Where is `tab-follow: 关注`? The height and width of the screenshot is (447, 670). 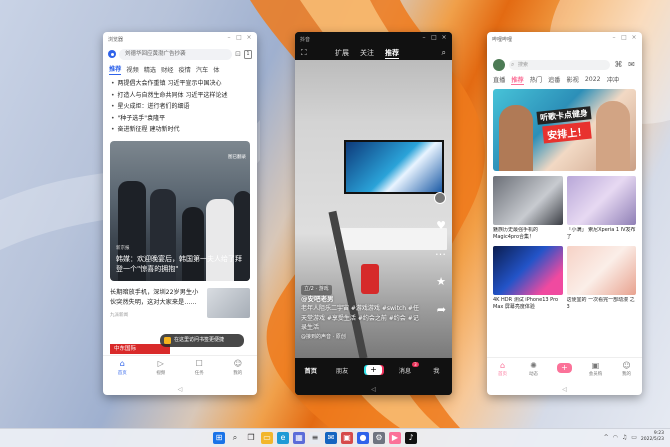 tab-follow: 关注 is located at coordinates (367, 53).